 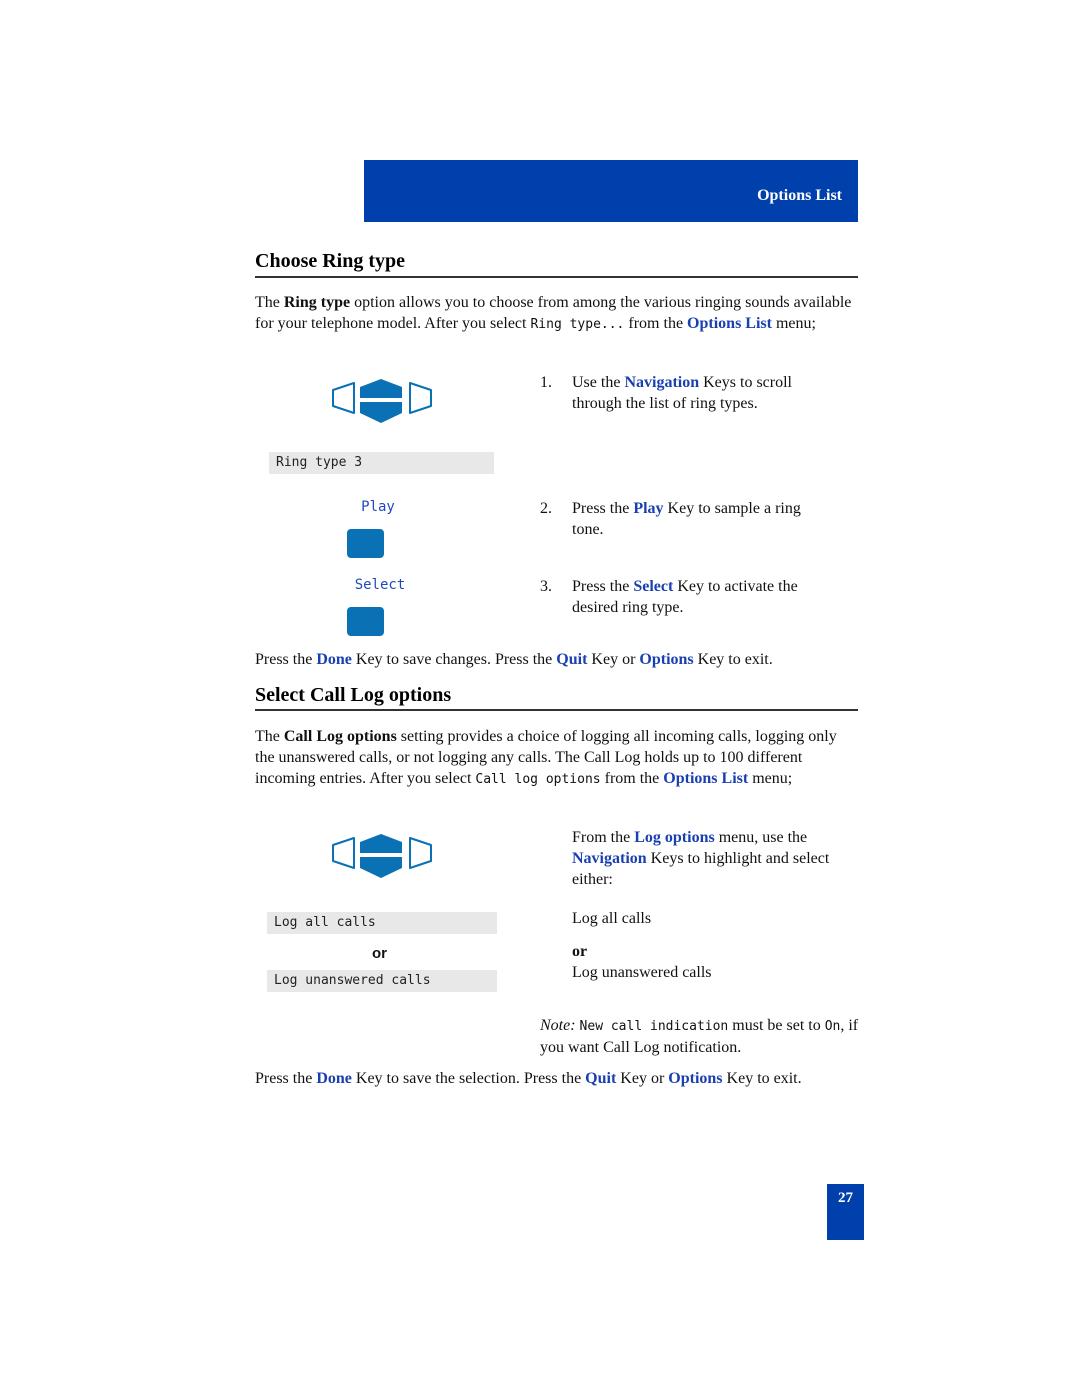 What do you see at coordinates (642, 972) in the screenshot?
I see `option-log-unanswered: Log unanswered calls` at bounding box center [642, 972].